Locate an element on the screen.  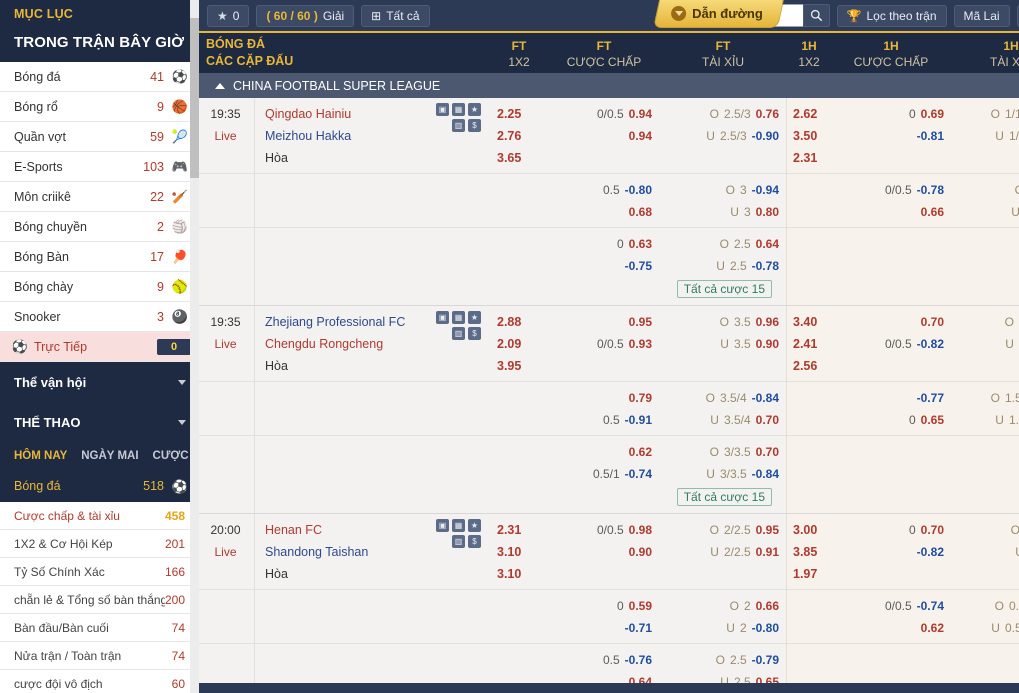
odds-line: U1.5/20.60 is located at coordinates (987, 420).